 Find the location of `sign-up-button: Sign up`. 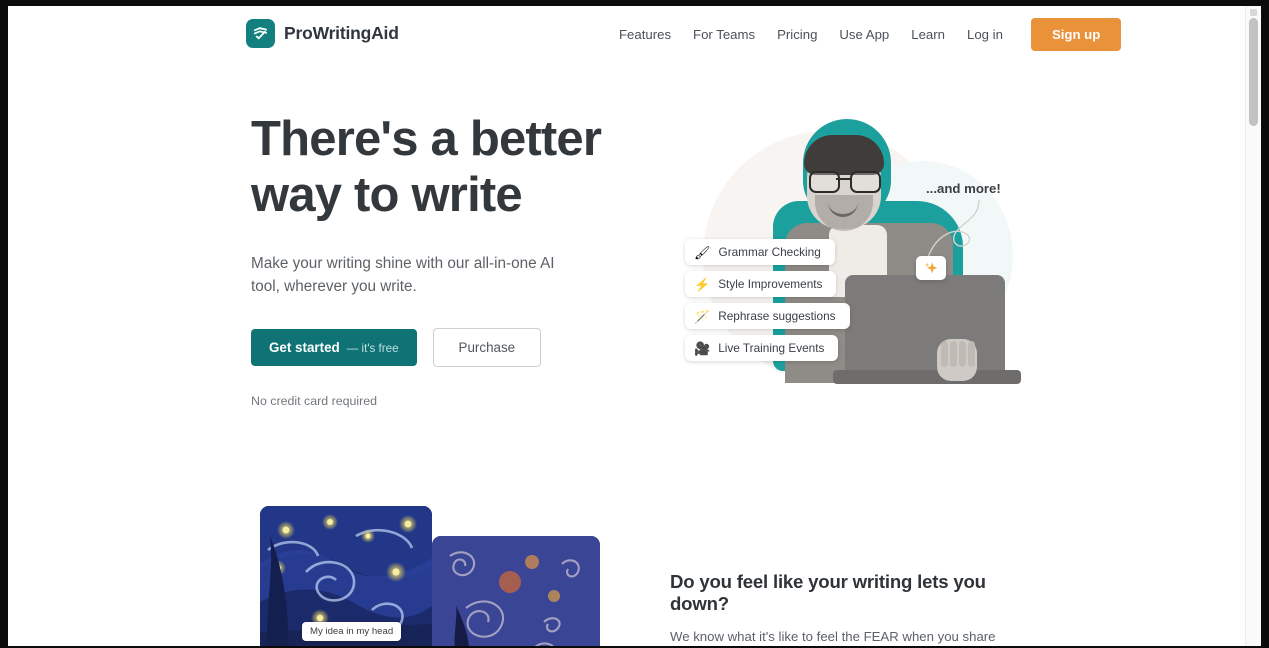

sign-up-button: Sign up is located at coordinates (1076, 34).